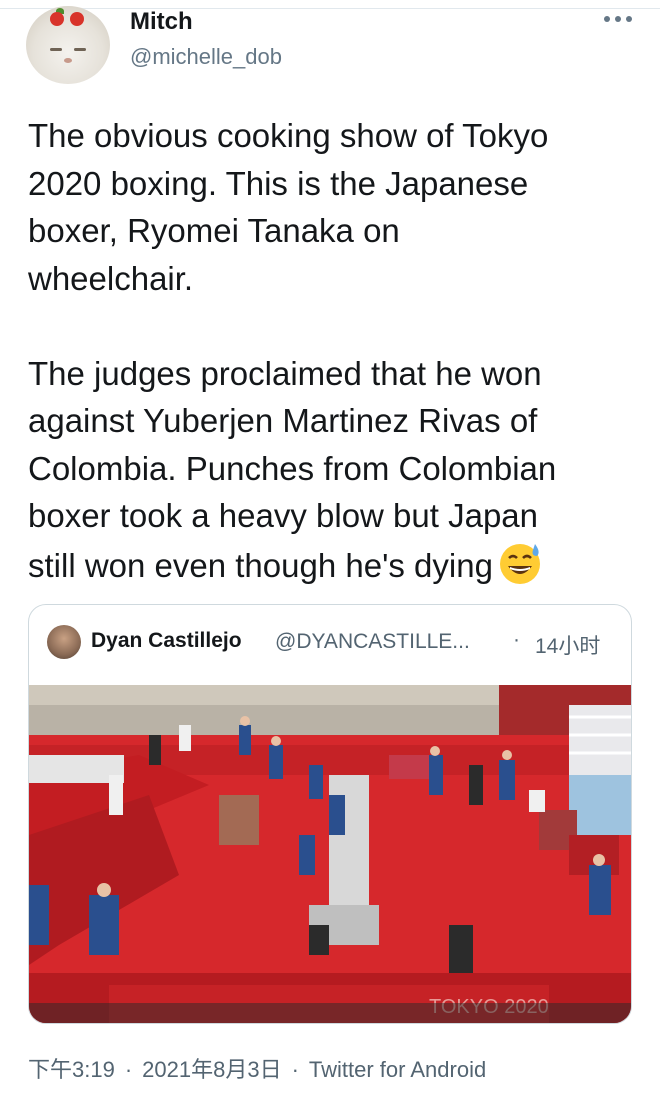 The height and width of the screenshot is (1110, 660). I want to click on user-handle: @michelle_dob, so click(206, 57).